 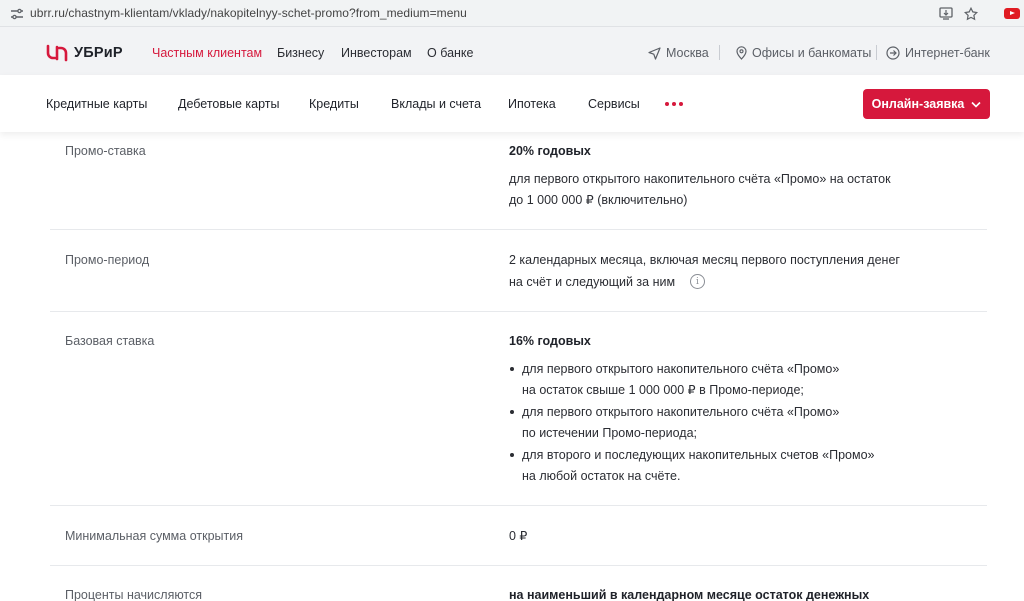 What do you see at coordinates (674, 104) in the screenshot?
I see `more-dots-icon` at bounding box center [674, 104].